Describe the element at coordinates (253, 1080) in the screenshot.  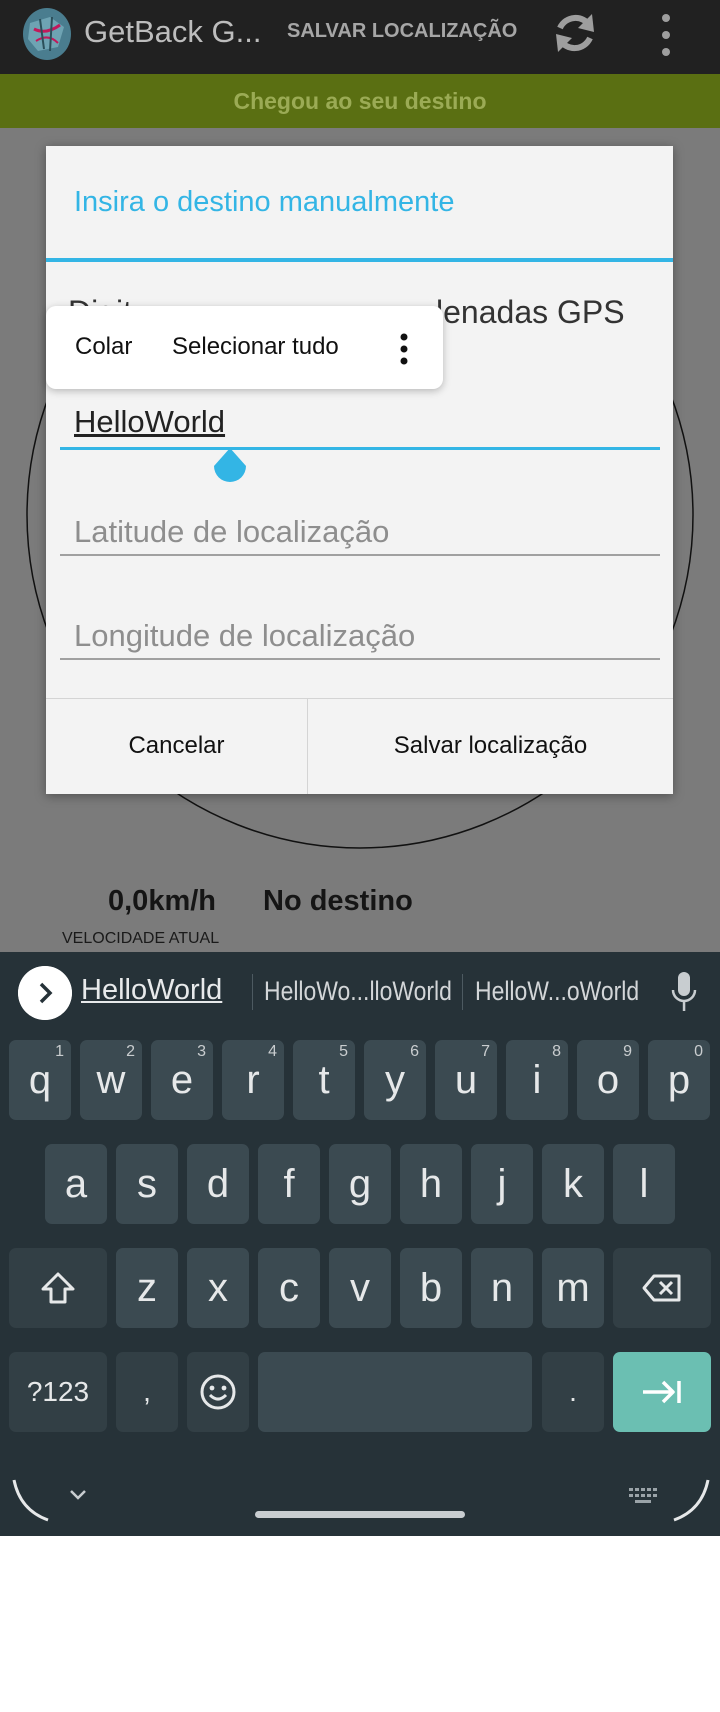
I see `key-r: r4` at that location.